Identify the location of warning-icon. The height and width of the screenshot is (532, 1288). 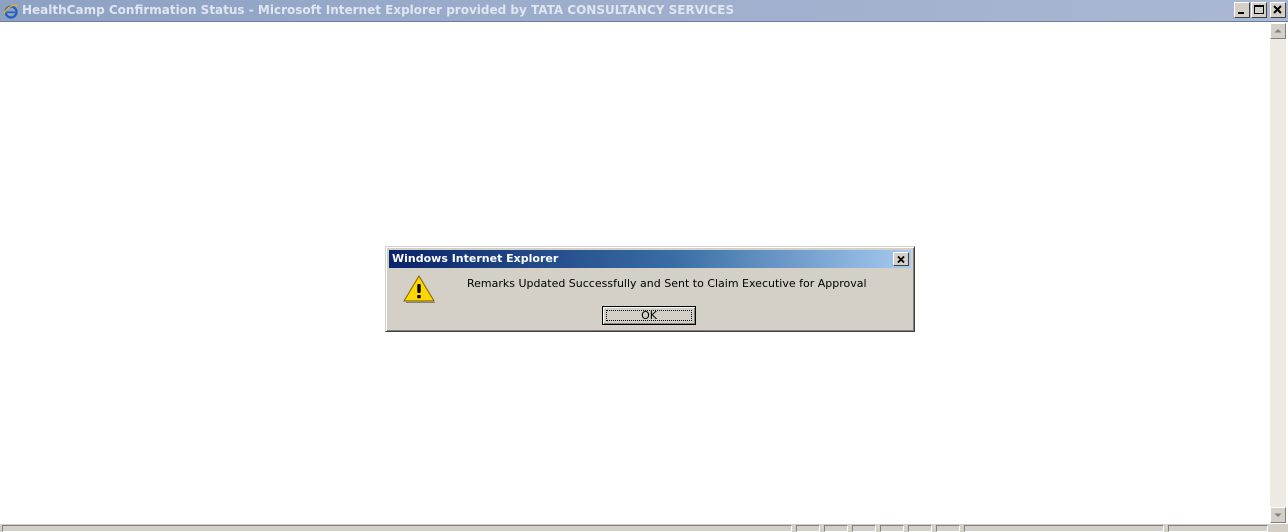
(419, 289).